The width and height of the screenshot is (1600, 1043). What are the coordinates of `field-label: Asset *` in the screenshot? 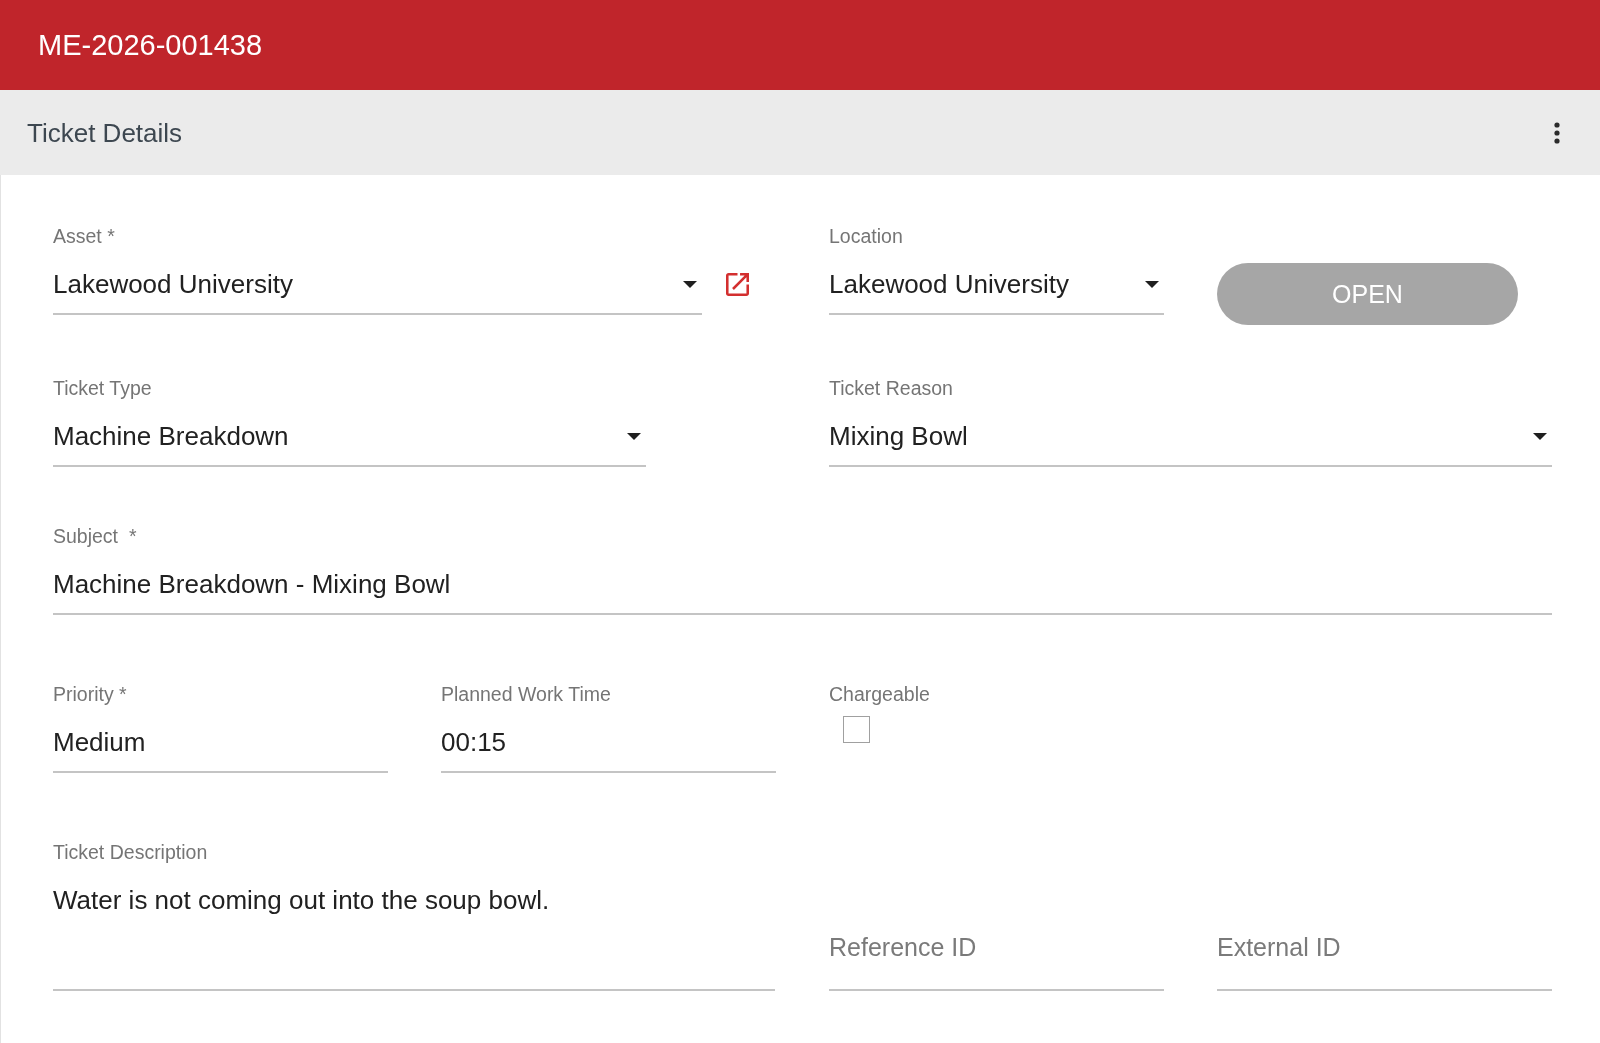 It's located at (84, 236).